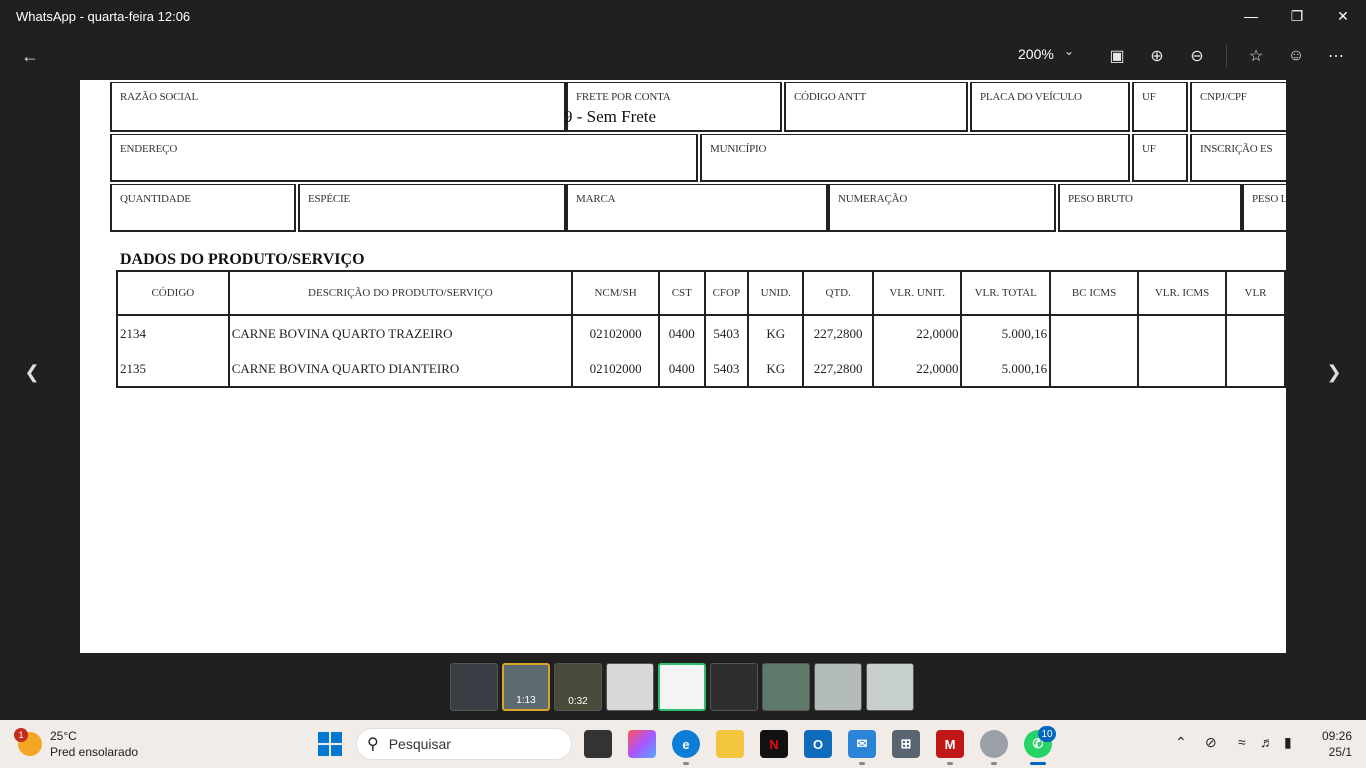 This screenshot has width=1366, height=768. I want to click on windows-start-icon, so click(330, 744).